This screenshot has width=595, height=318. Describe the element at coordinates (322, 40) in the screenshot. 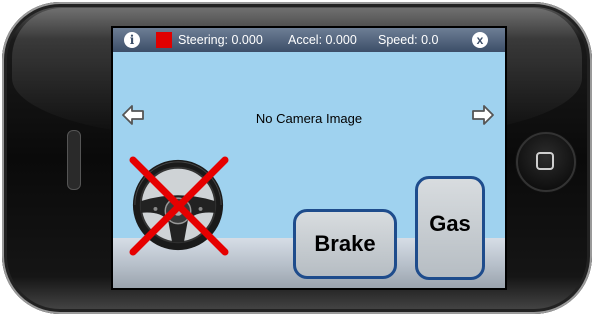

I see `accel-readout: Accel: 0.000` at that location.